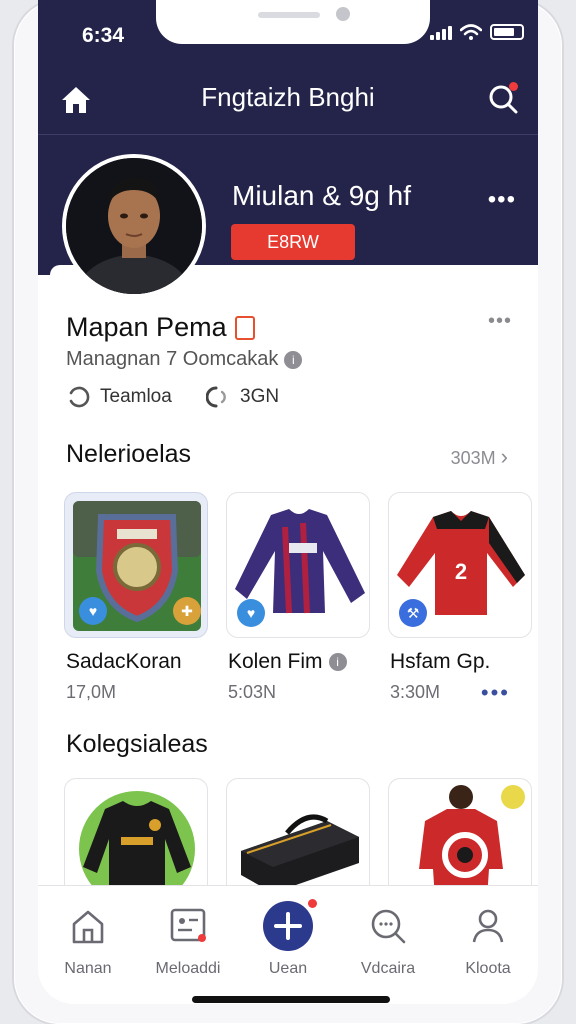 Image resolution: width=576 pixels, height=1024 pixels. I want to click on jersey-image, so click(137, 844).